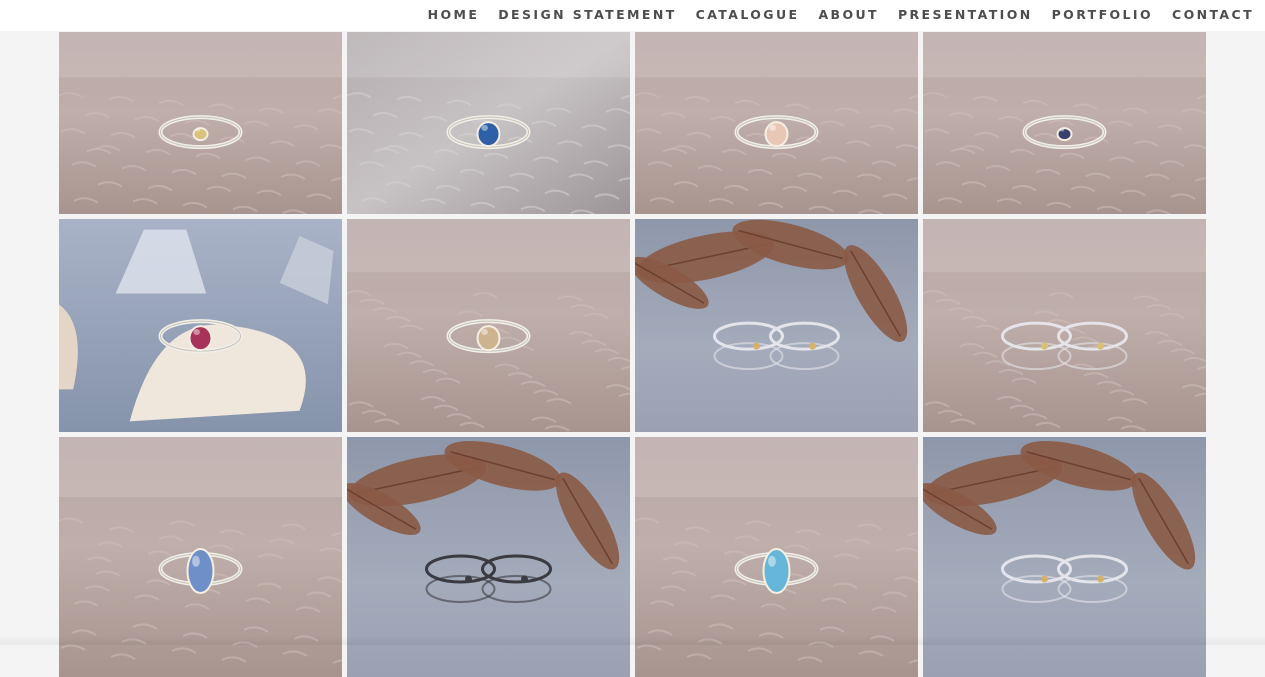 This screenshot has height=677, width=1265. I want to click on nav-catalogue: CATALOGUE, so click(748, 14).